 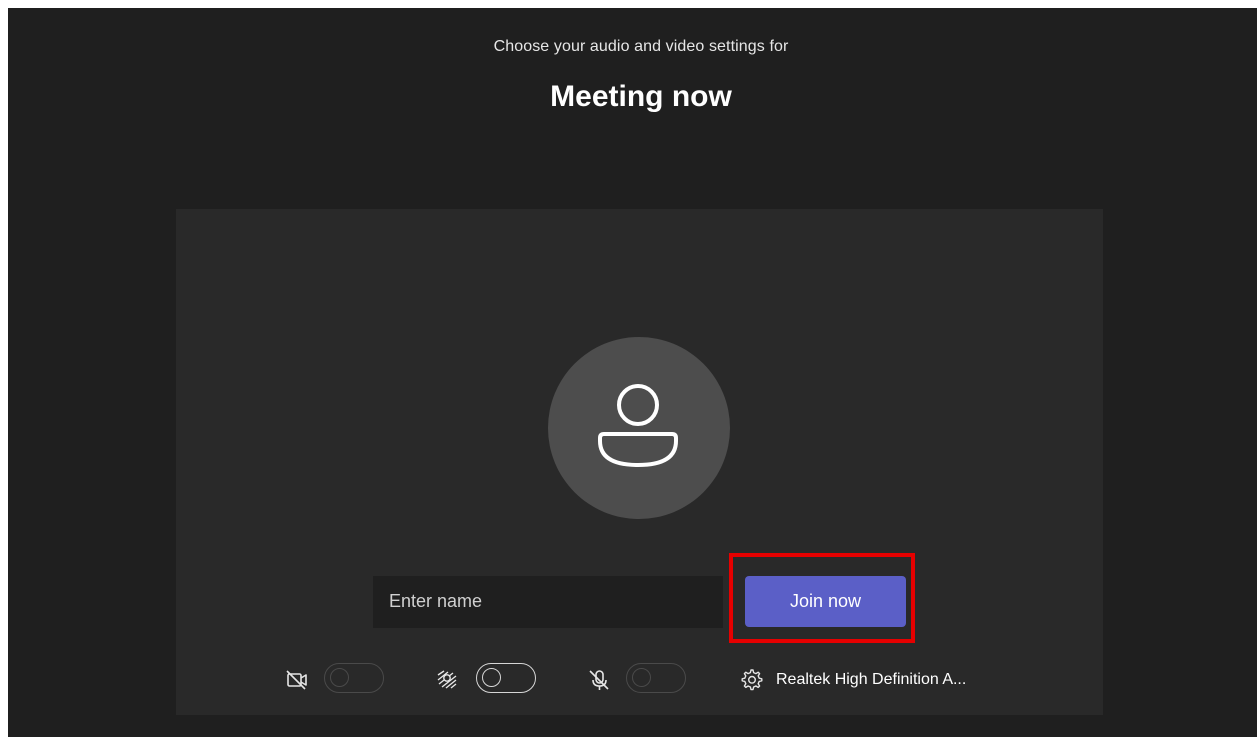 What do you see at coordinates (656, 678) in the screenshot?
I see `microphone-toggle` at bounding box center [656, 678].